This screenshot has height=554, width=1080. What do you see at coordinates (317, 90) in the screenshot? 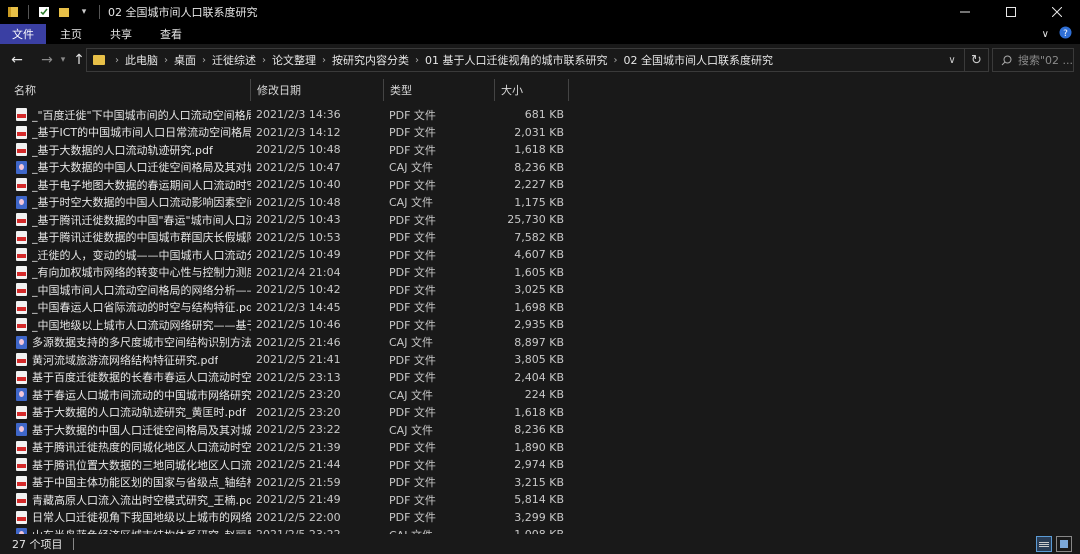
I see `column-header-date: 修改日期` at bounding box center [317, 90].